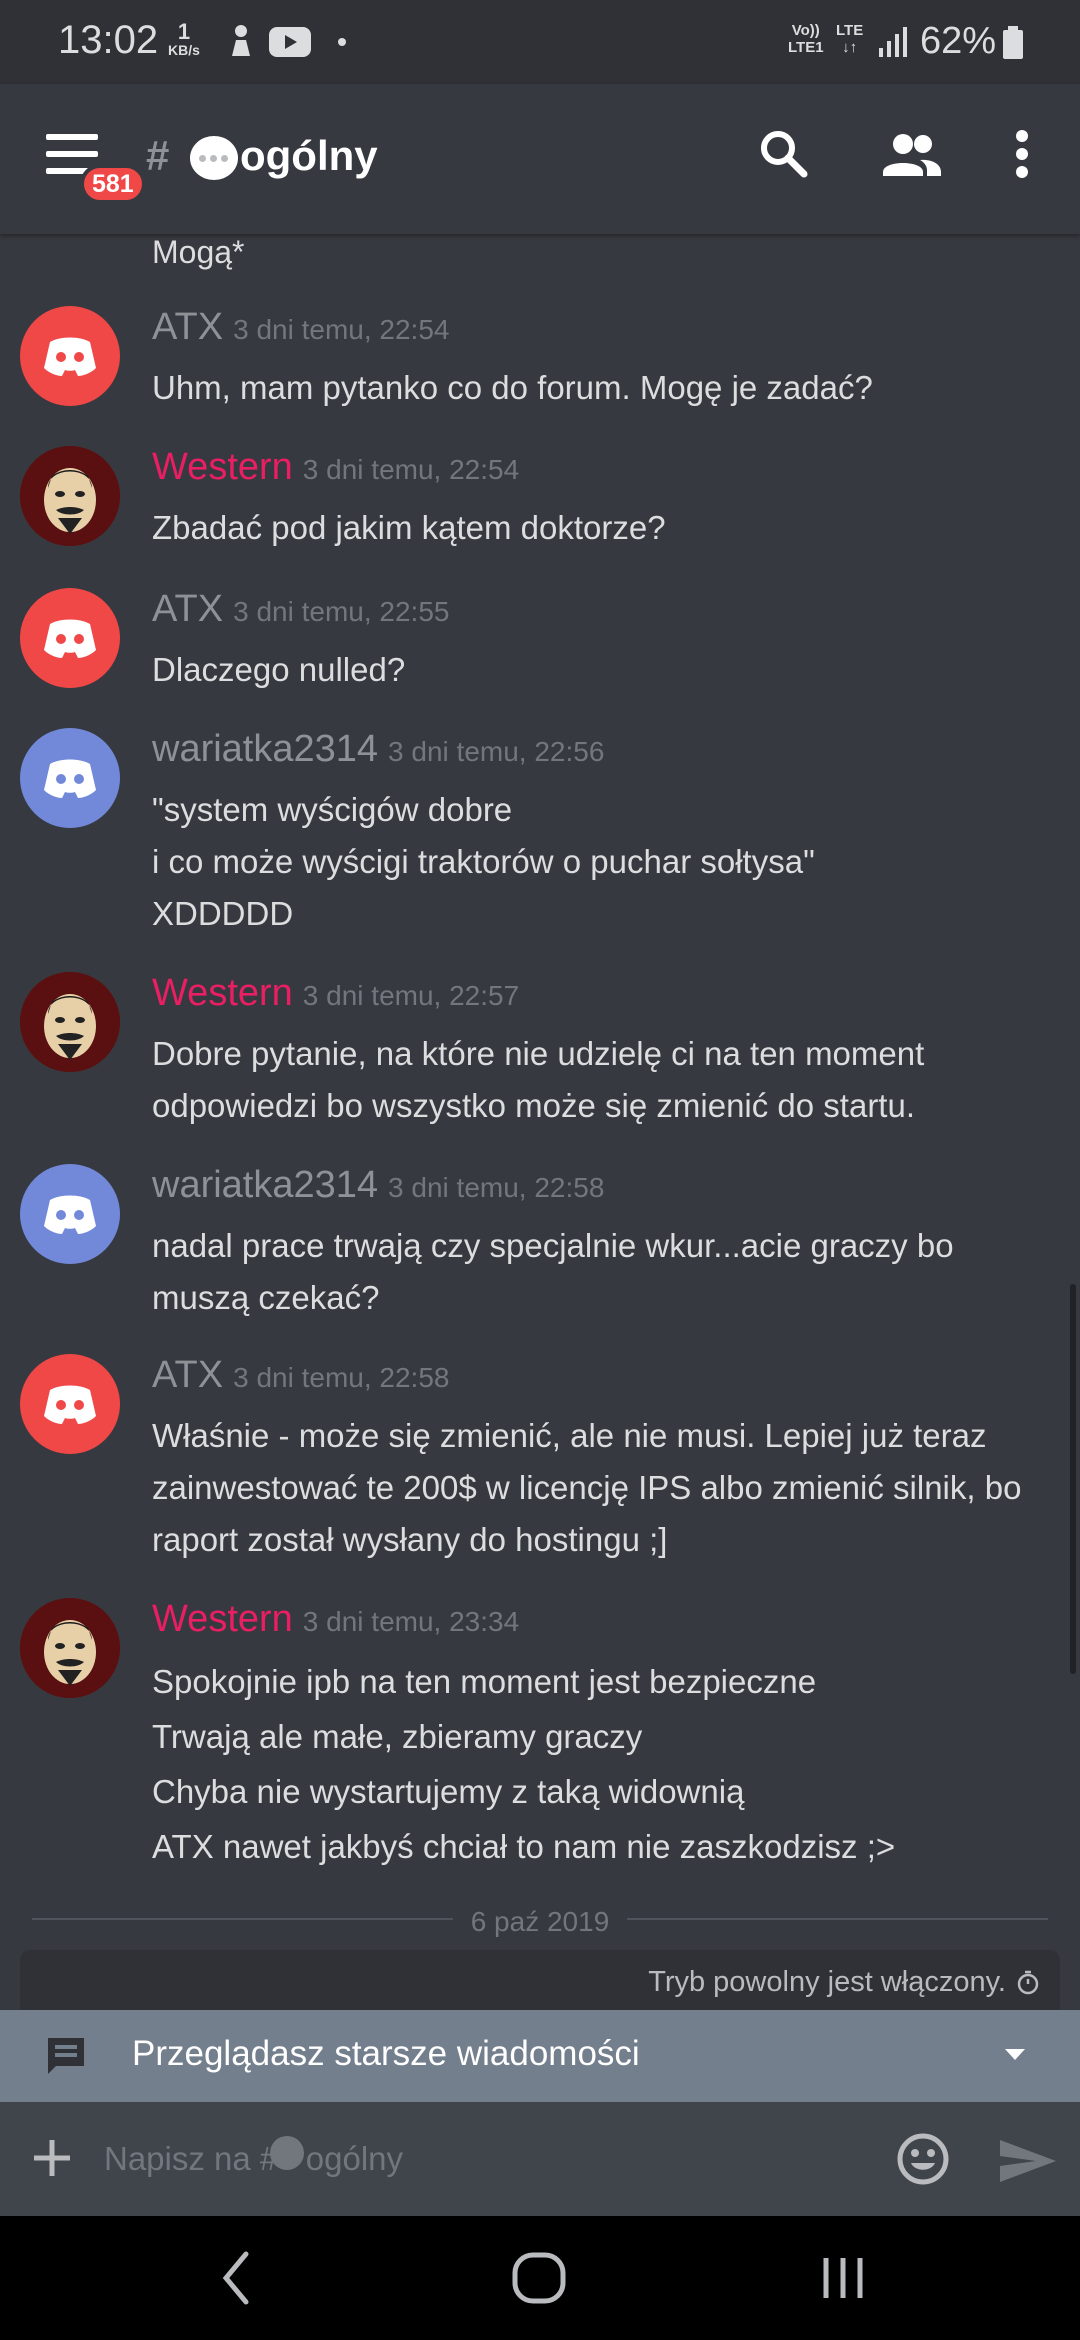 The width and height of the screenshot is (1080, 2340). What do you see at coordinates (1028, 2161) in the screenshot?
I see `send-icon` at bounding box center [1028, 2161].